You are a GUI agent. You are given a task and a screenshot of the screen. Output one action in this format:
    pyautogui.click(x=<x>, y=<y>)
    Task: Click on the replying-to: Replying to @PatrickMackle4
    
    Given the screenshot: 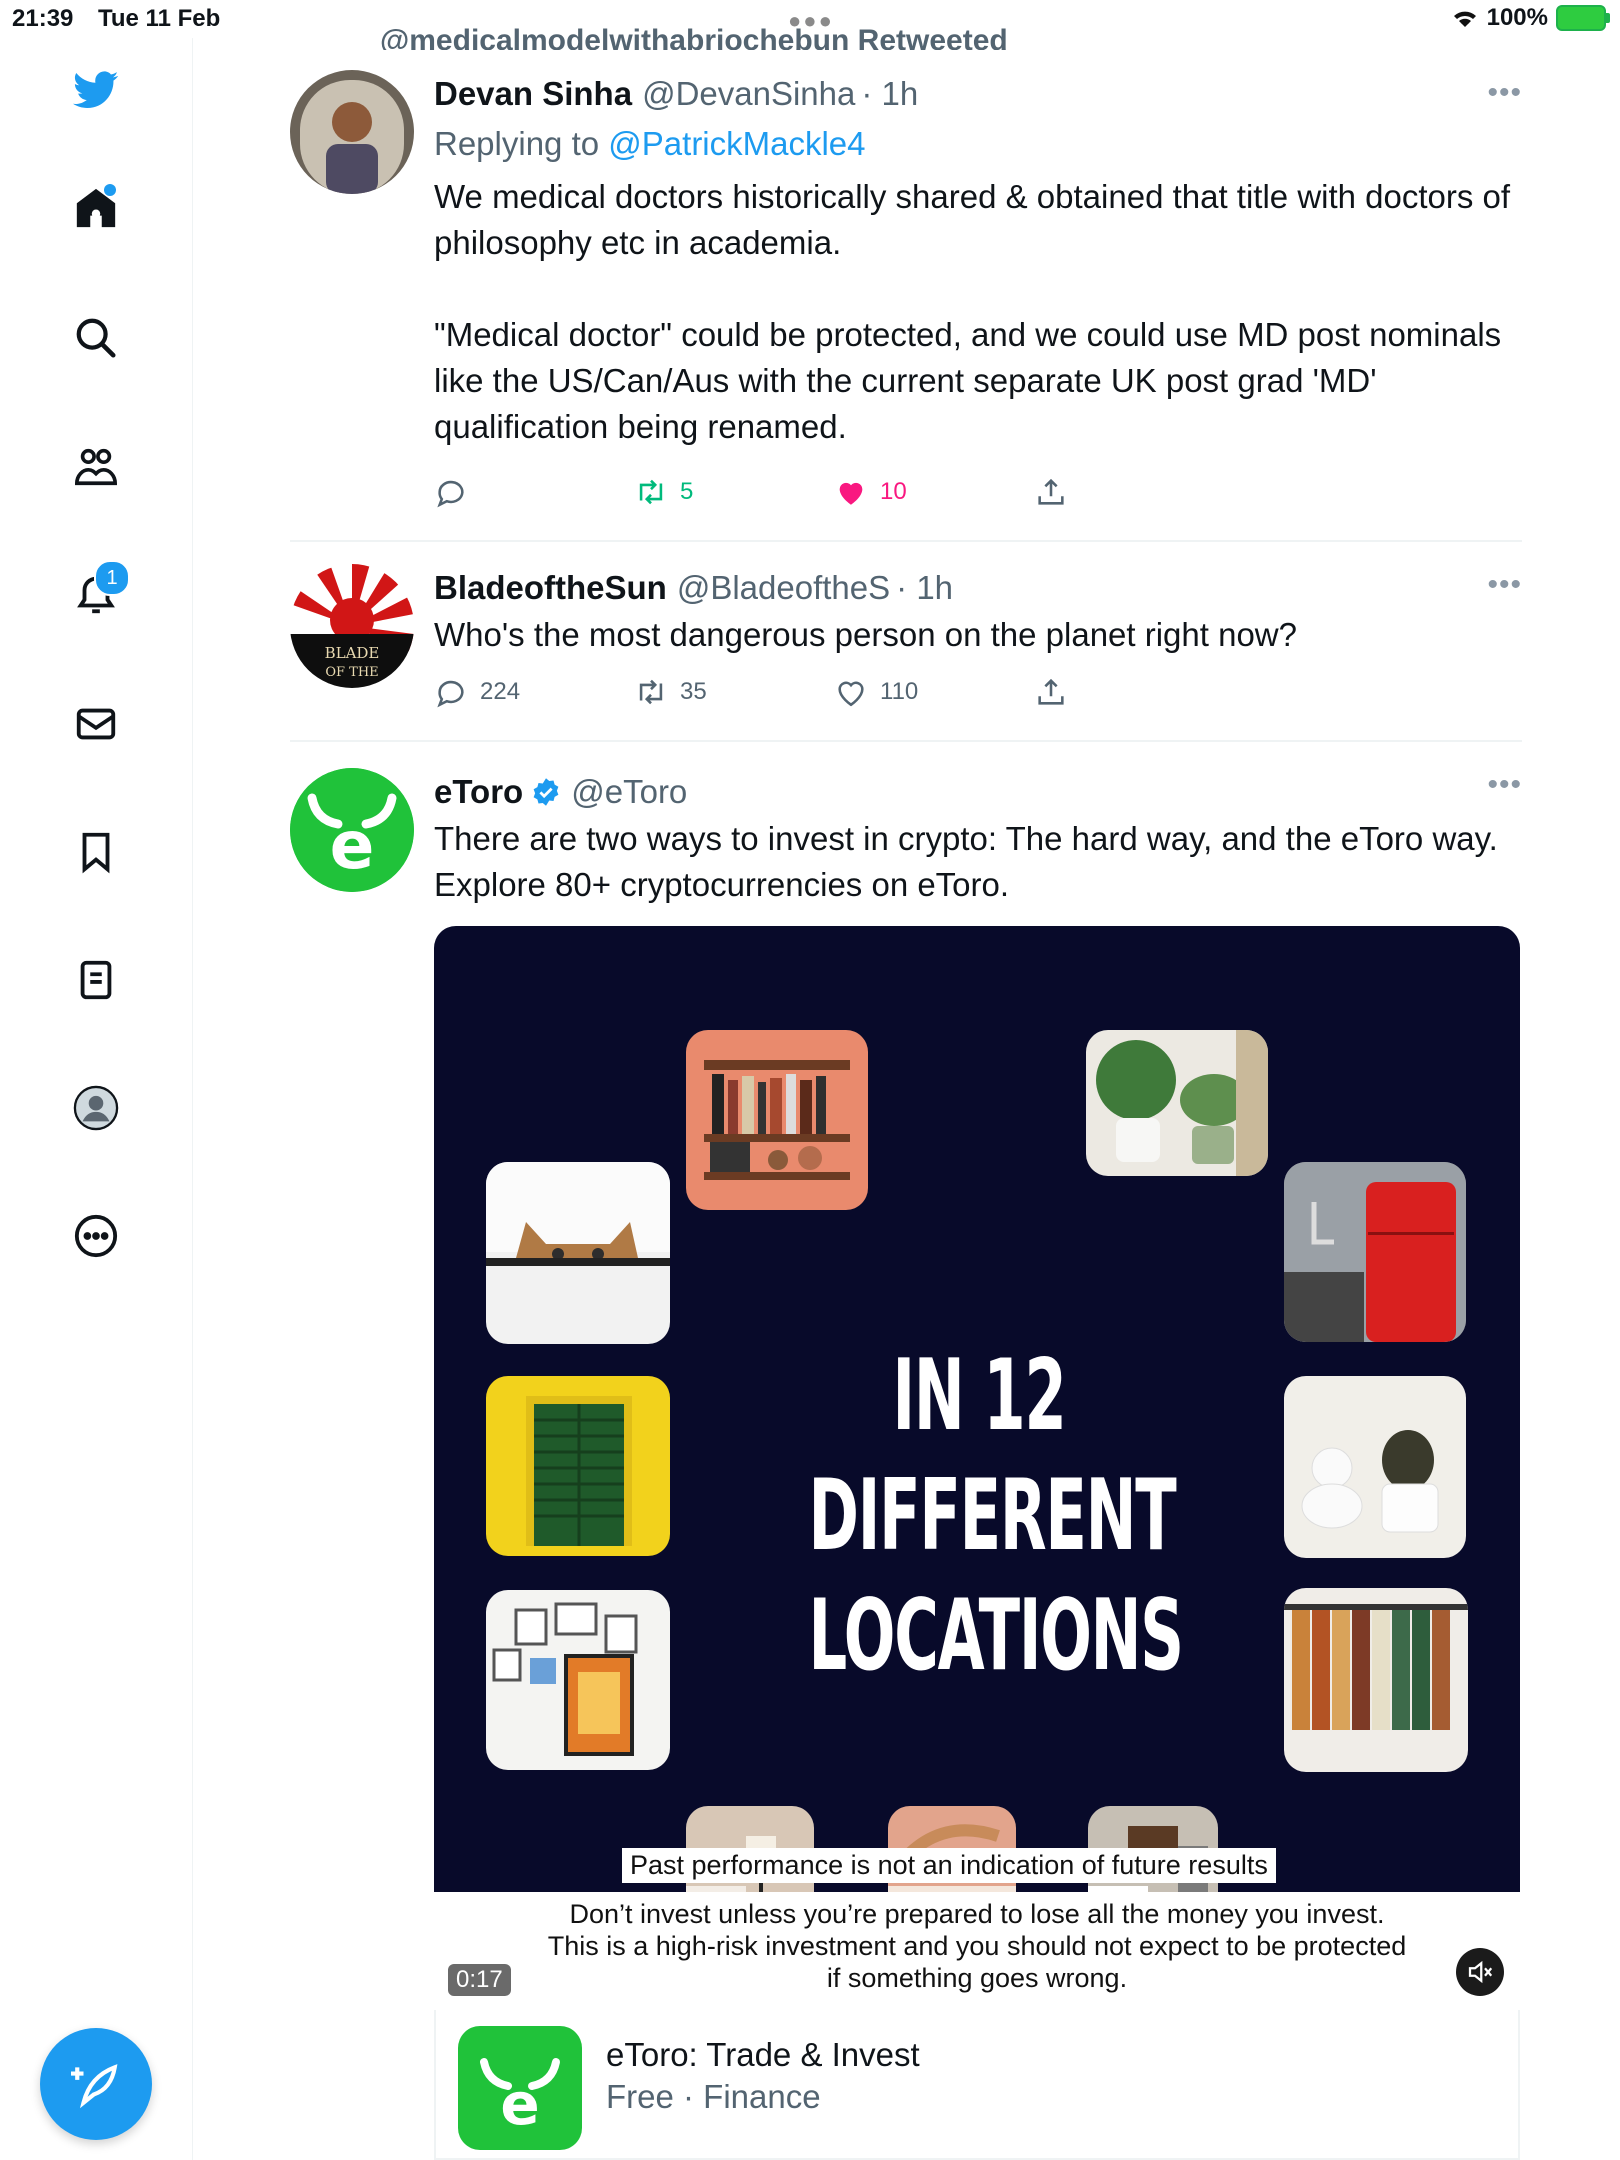 What is the action you would take?
    pyautogui.click(x=978, y=144)
    